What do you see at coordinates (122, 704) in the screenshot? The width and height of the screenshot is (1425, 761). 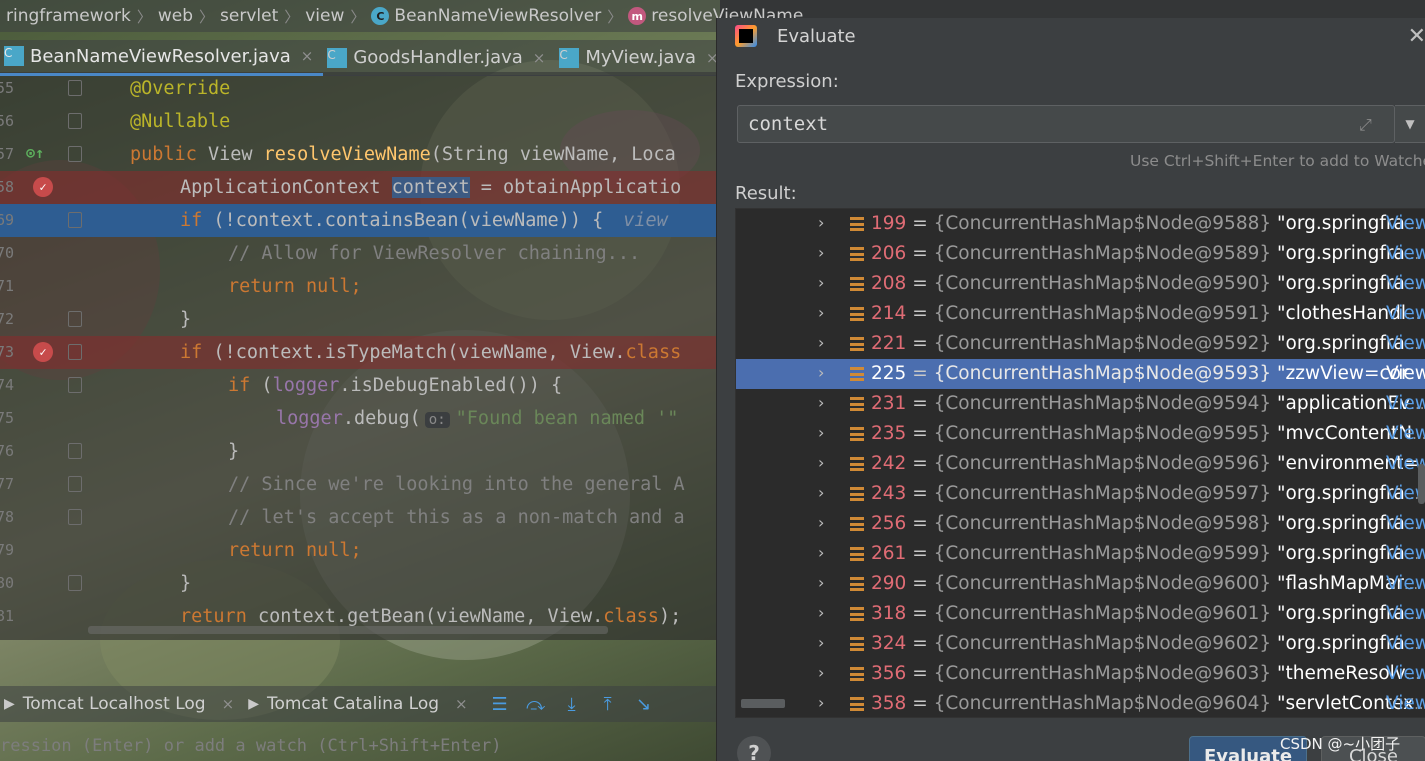 I see `tab-tomcat-localhost-log: ▶ Tomcat Localhost Log ×` at bounding box center [122, 704].